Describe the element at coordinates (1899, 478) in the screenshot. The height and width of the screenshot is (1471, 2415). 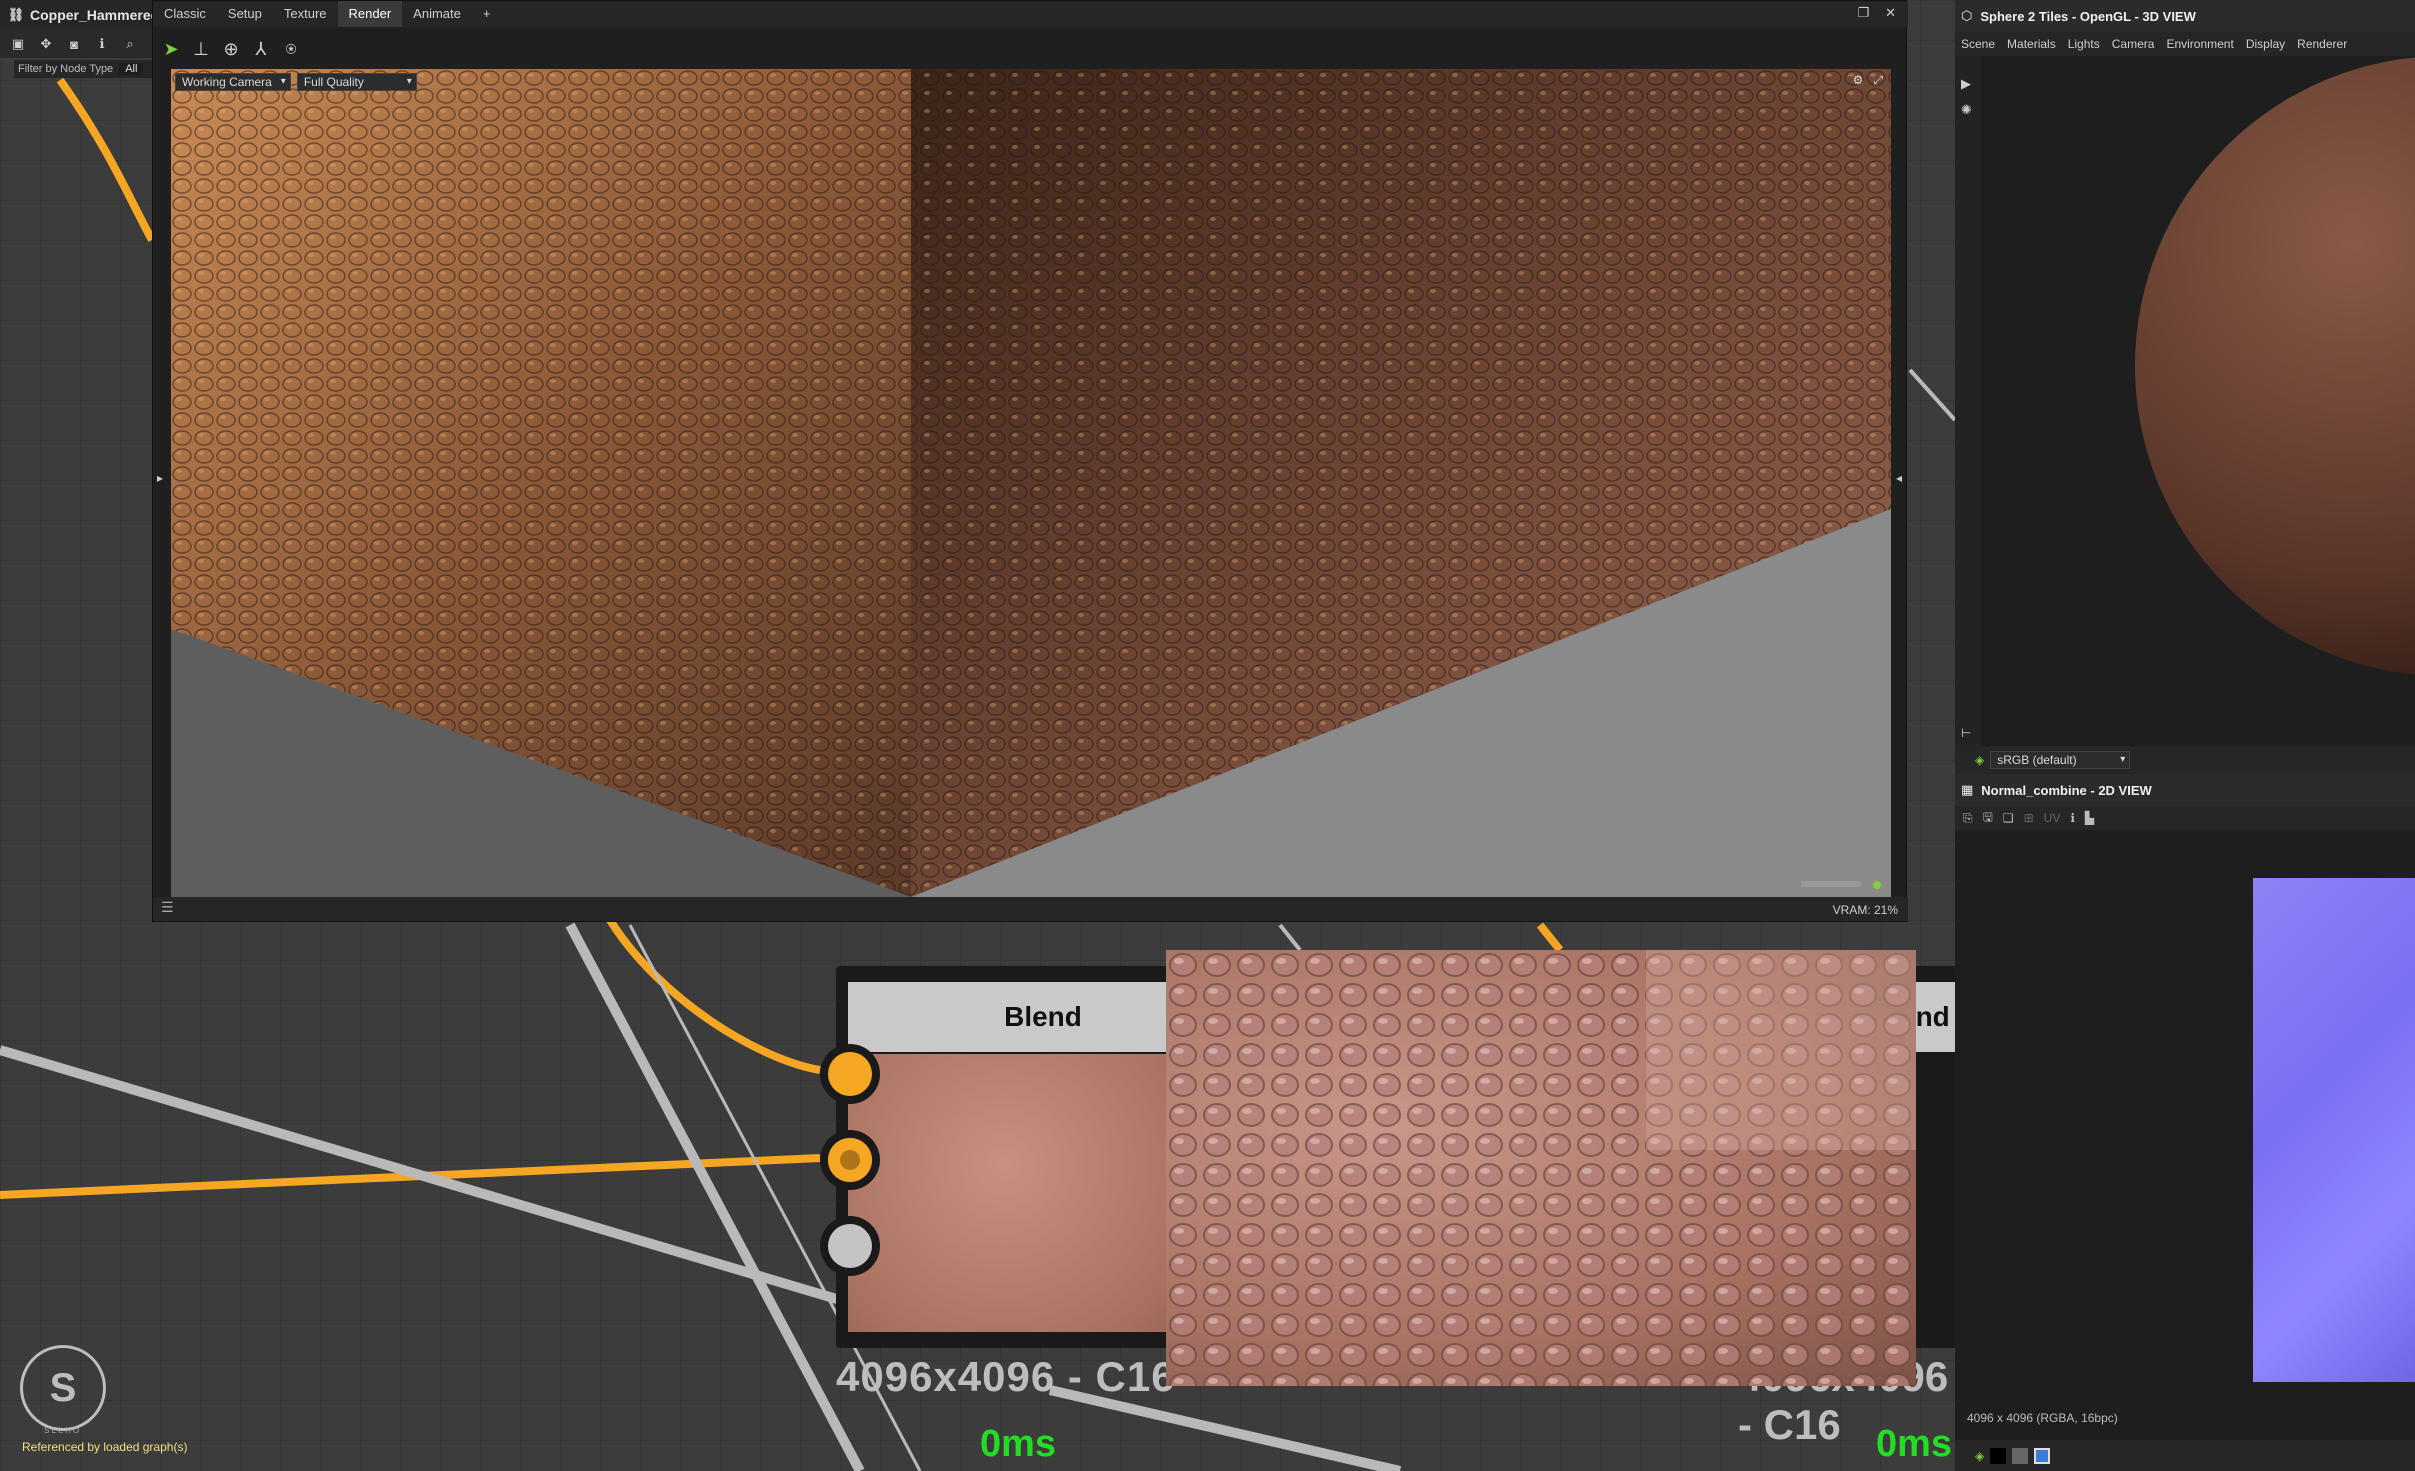
I see `collapse-right-icon: ◂` at that location.